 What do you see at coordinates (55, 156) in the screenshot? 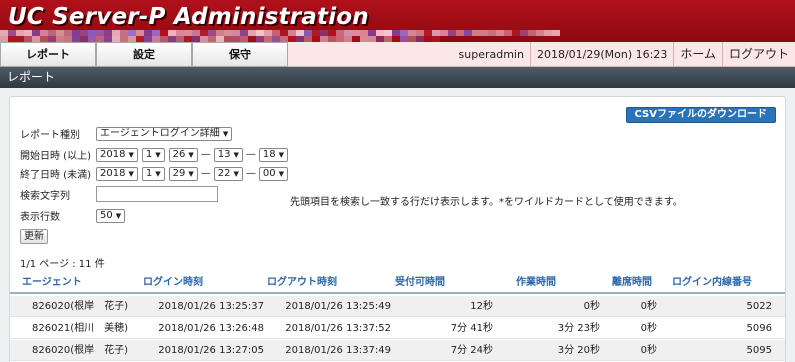
I see `start-datetime-label: 開始日時 (以上)` at bounding box center [55, 156].